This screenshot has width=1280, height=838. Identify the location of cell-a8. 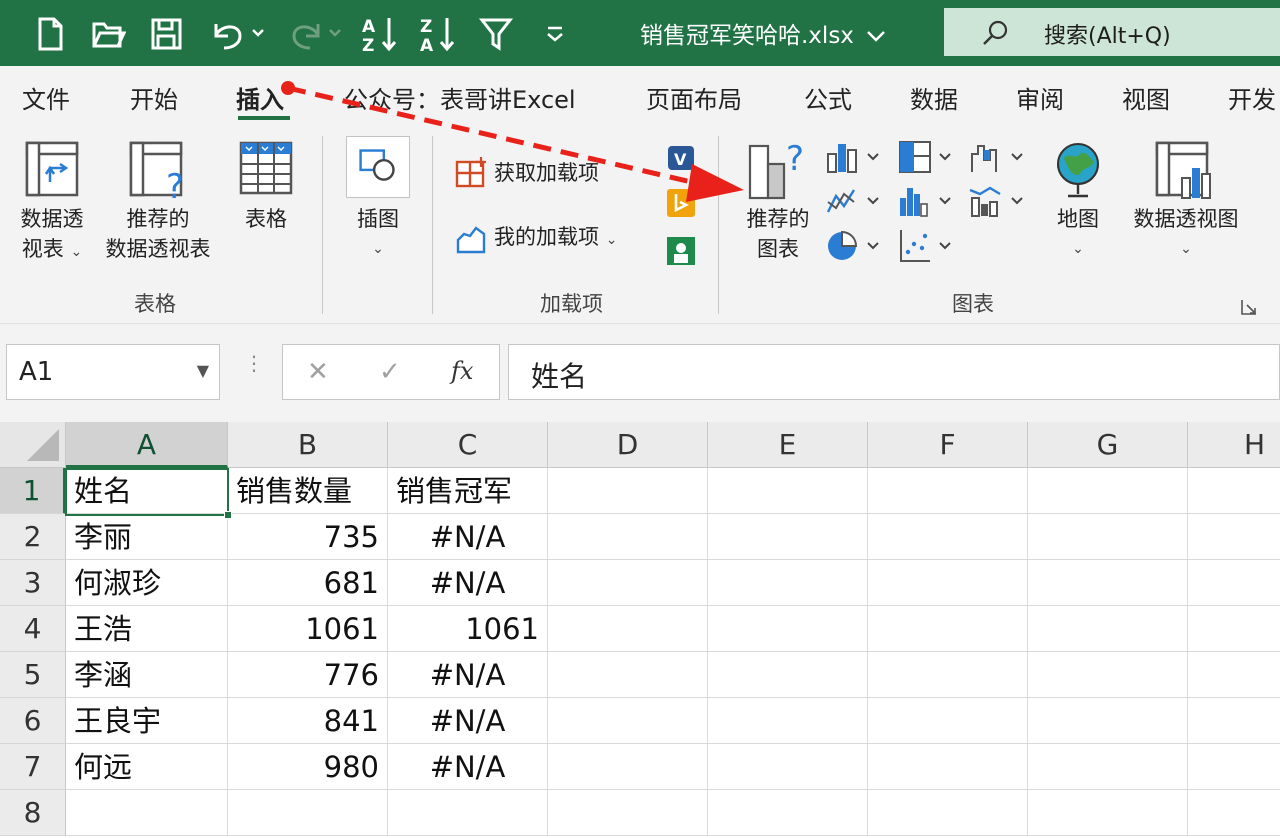
(147, 813).